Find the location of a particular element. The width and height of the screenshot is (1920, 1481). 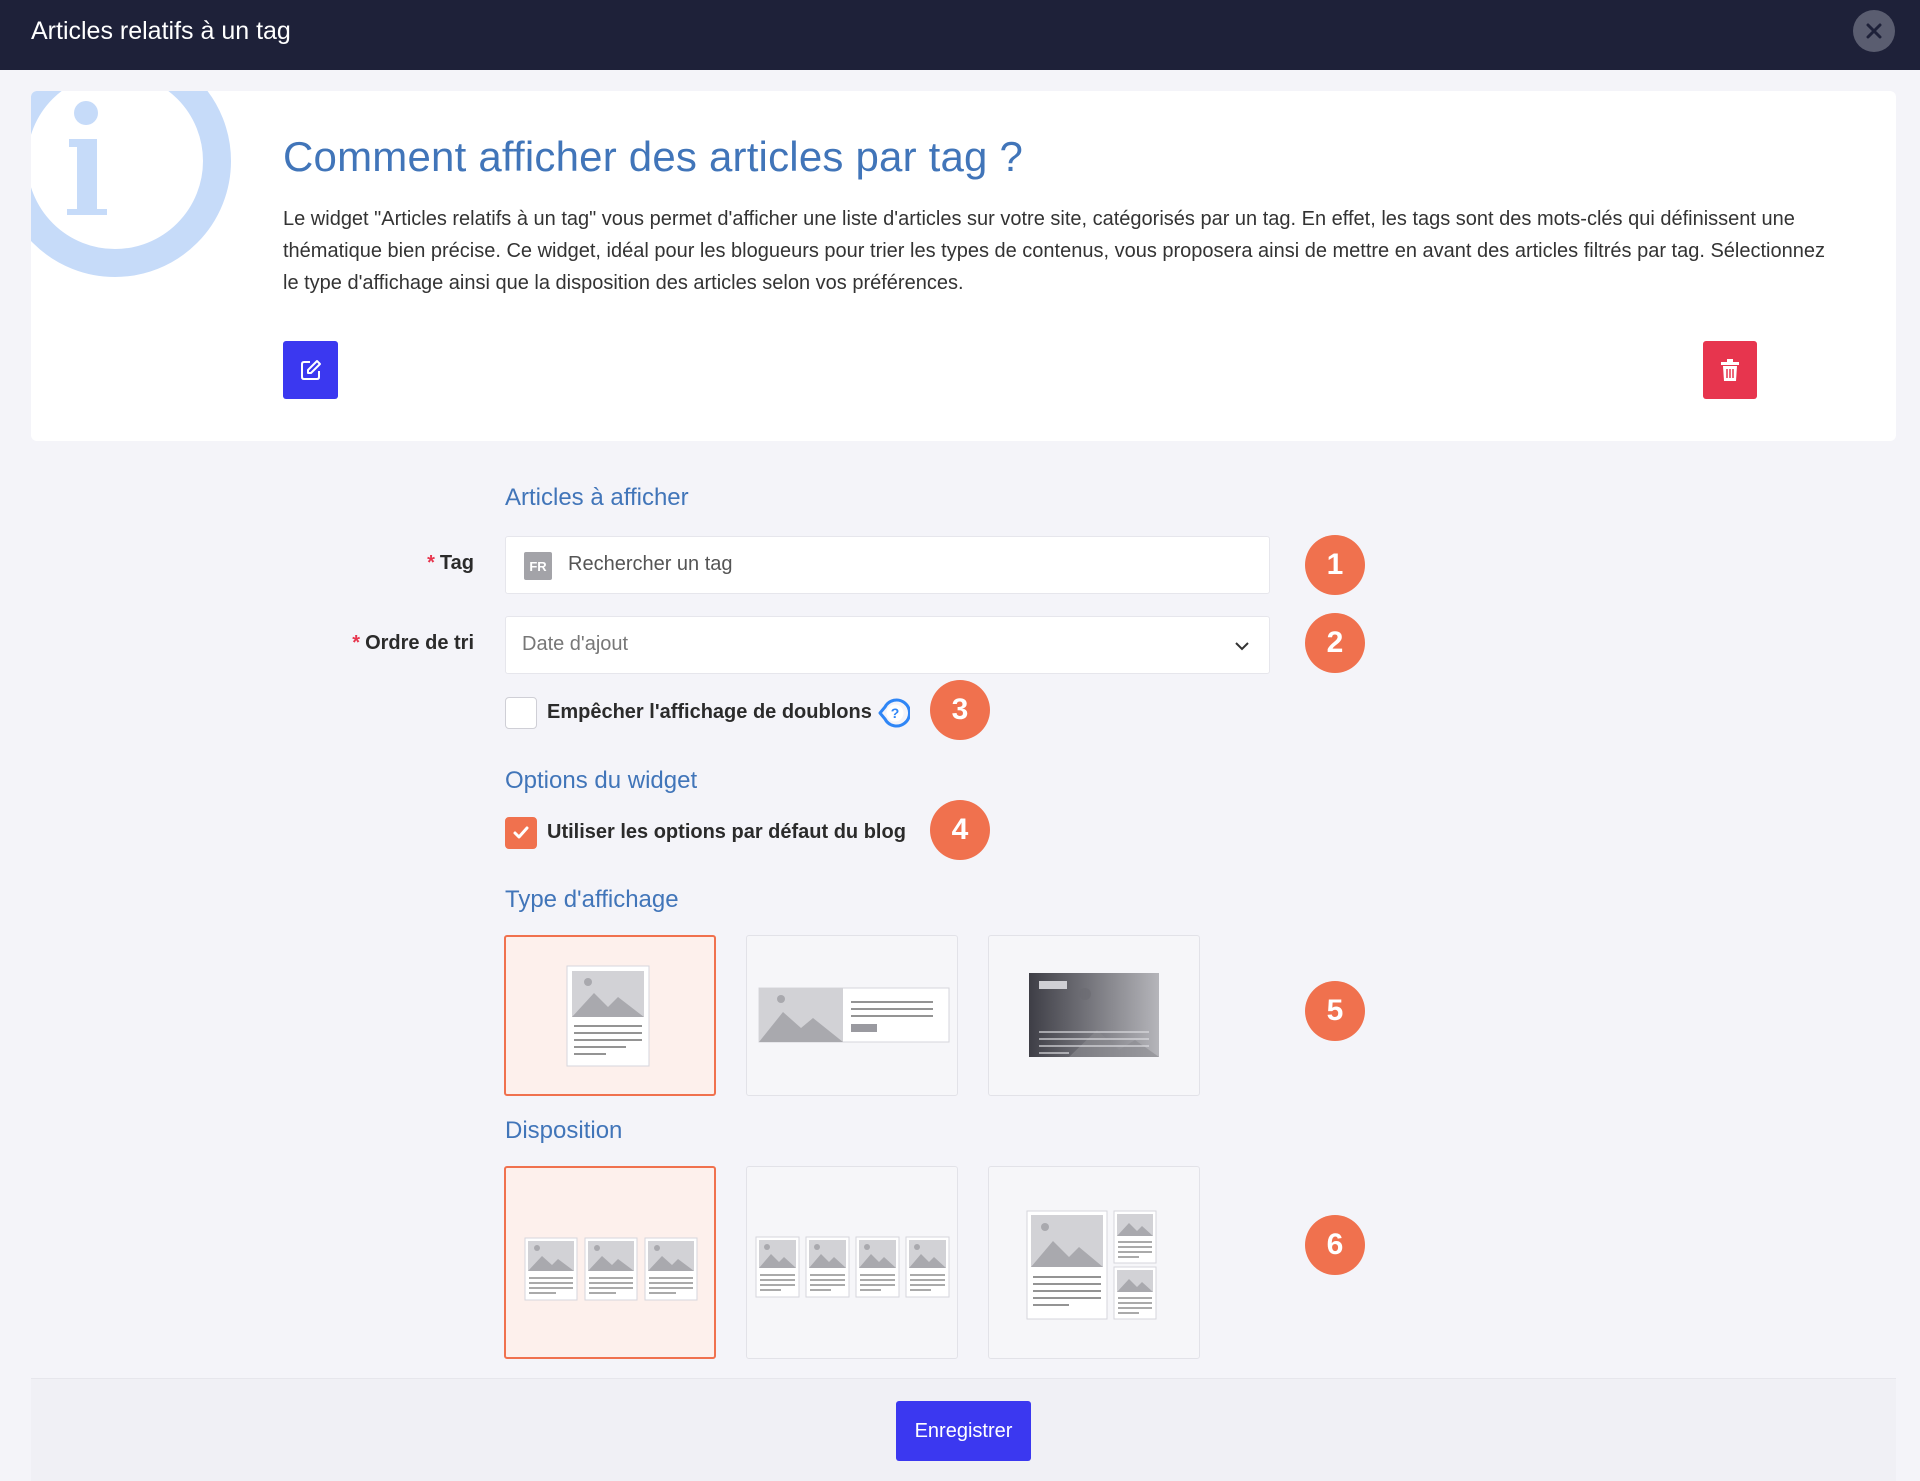

language-badge: FR is located at coordinates (538, 566).